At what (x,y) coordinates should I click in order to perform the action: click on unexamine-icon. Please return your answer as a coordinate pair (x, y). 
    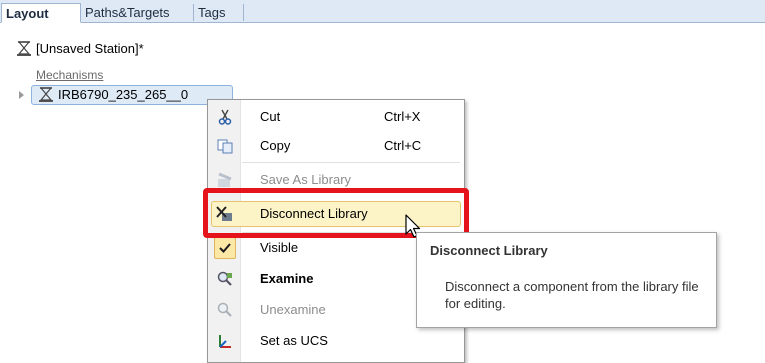
    Looking at the image, I should click on (225, 310).